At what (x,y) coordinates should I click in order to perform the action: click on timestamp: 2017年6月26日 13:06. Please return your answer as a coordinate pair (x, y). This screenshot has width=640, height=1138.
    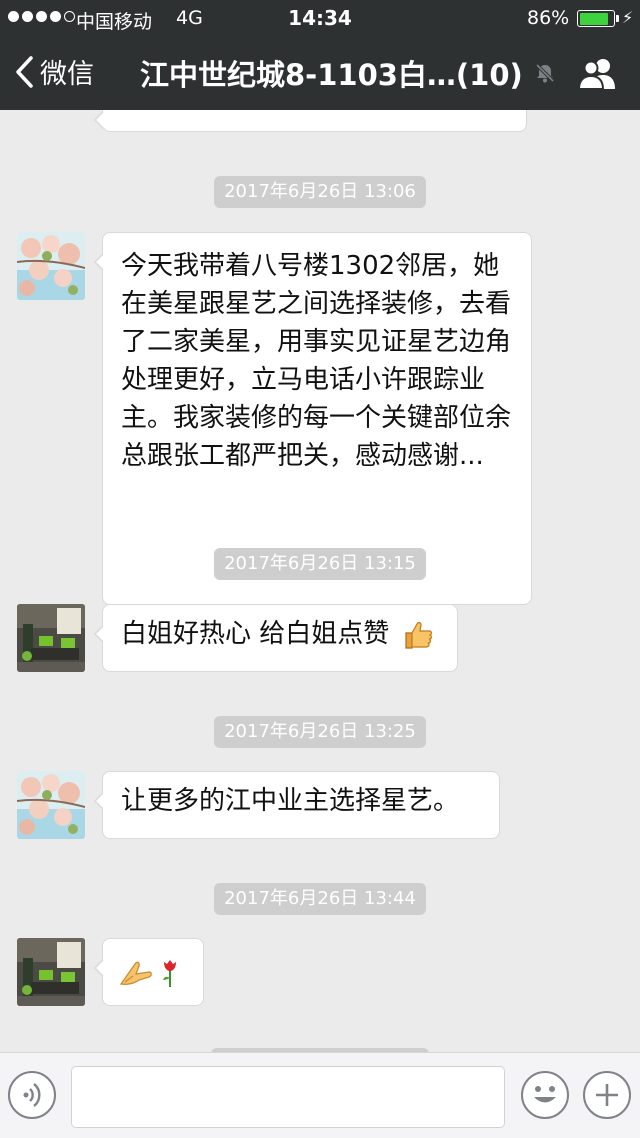
    Looking at the image, I should click on (320, 192).